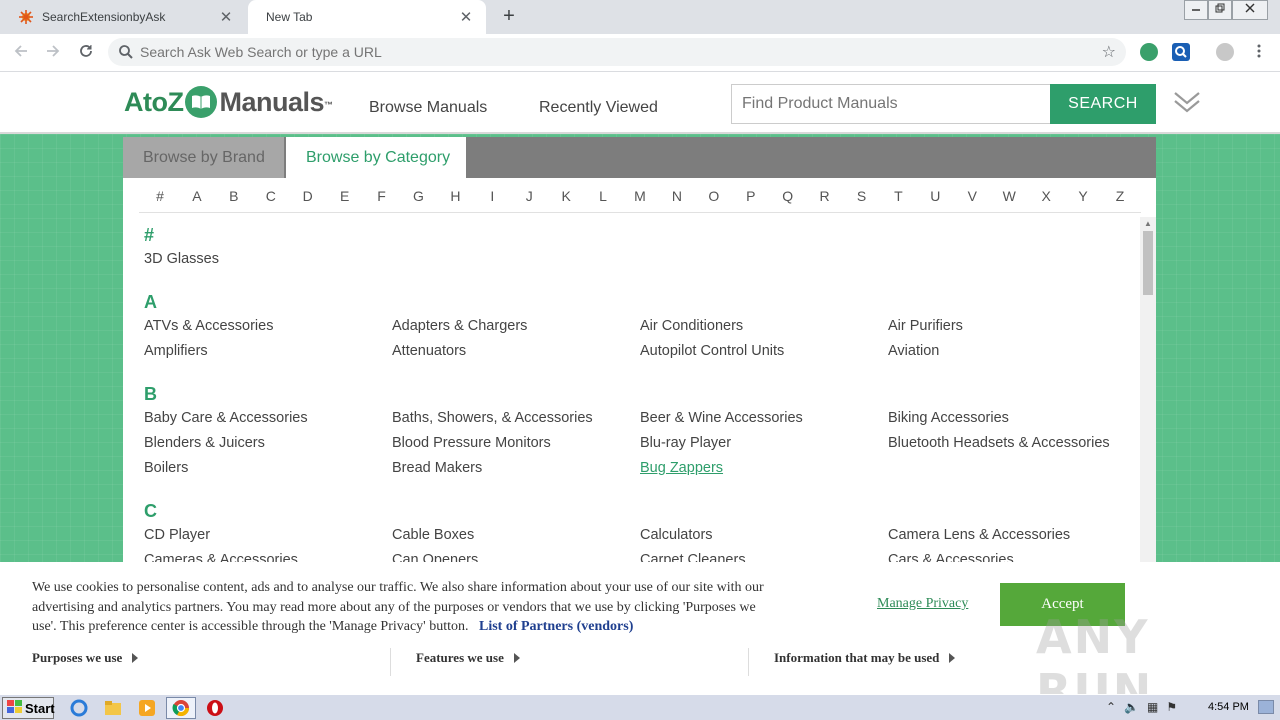  What do you see at coordinates (898, 197) in the screenshot?
I see `alpha-letter-t: T` at bounding box center [898, 197].